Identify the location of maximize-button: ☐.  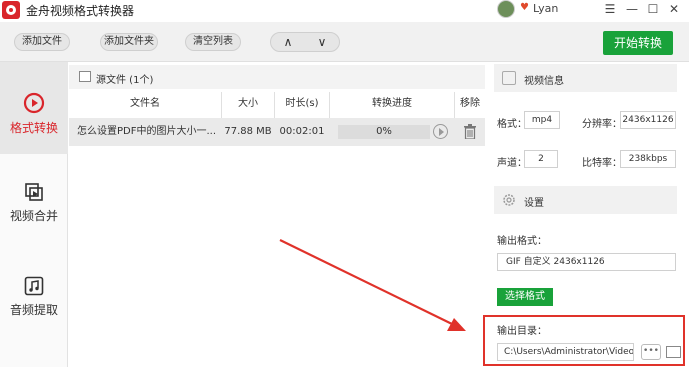
(653, 9).